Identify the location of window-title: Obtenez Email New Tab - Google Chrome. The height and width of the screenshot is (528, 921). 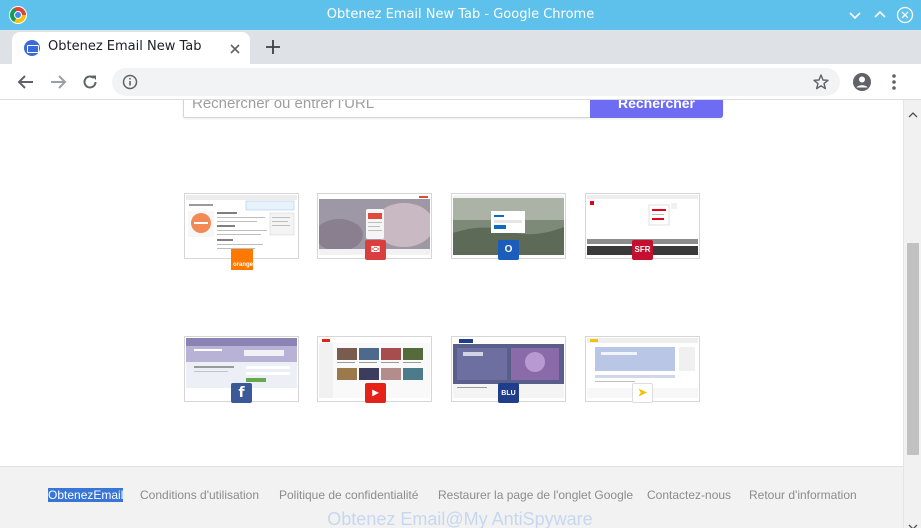
(460, 14).